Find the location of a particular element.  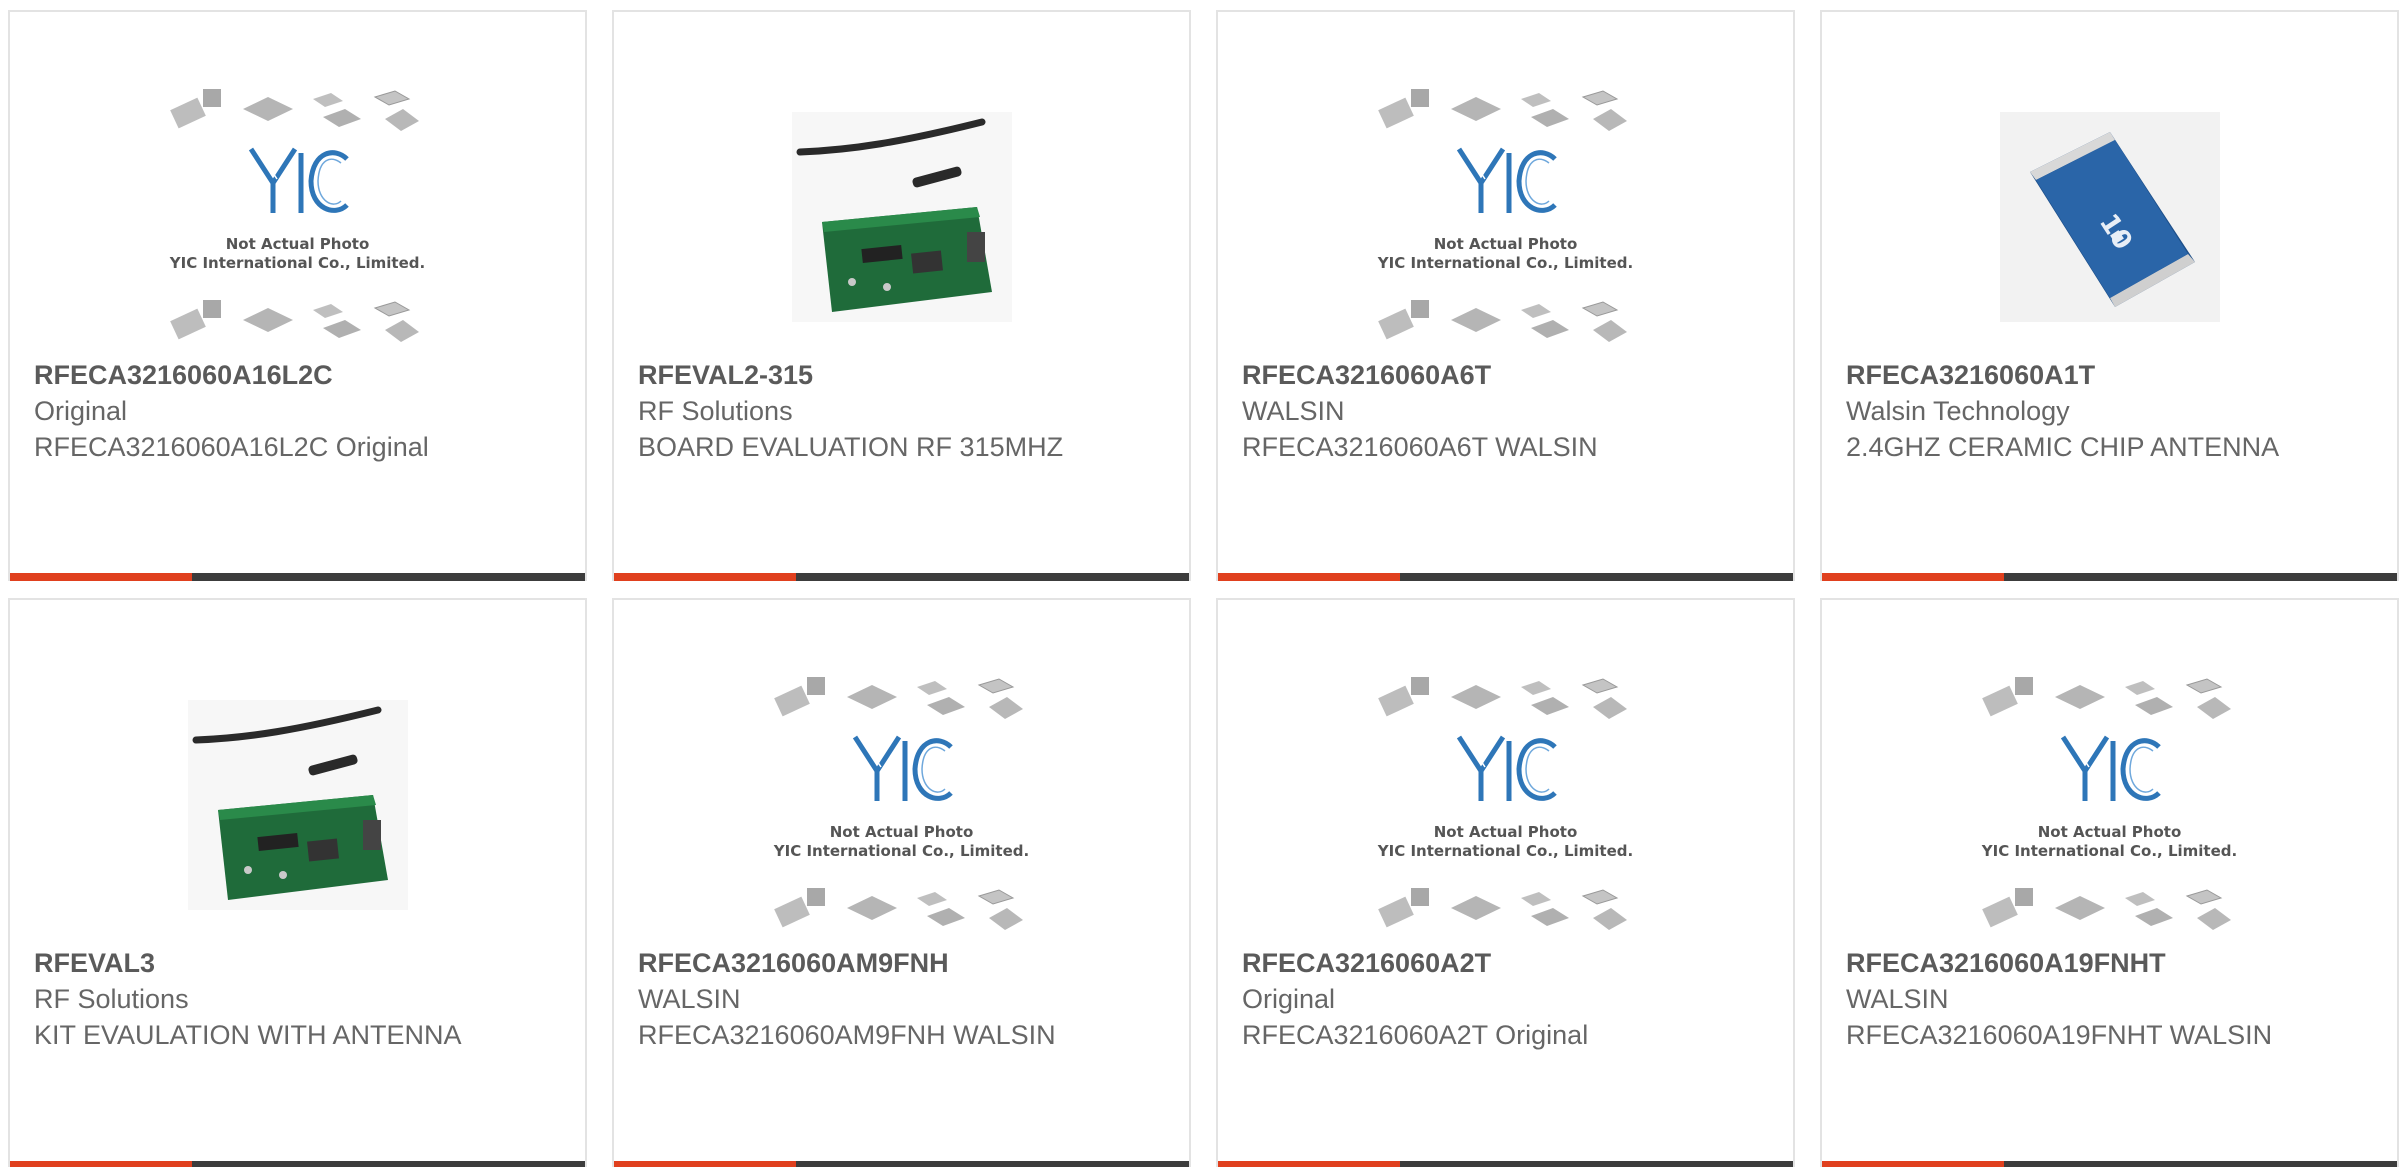

description: BOARD EVALUATION RF 315MHZ is located at coordinates (851, 447).